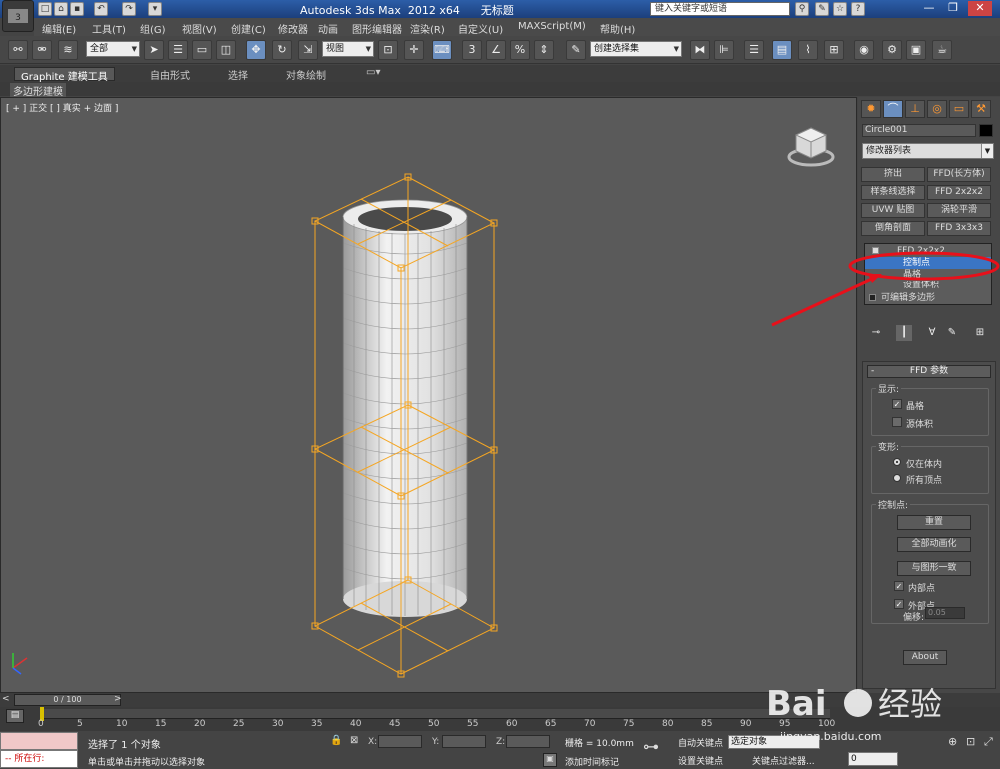 The width and height of the screenshot is (1000, 769). Describe the element at coordinates (528, 741) in the screenshot. I see `z-coord-field` at that location.